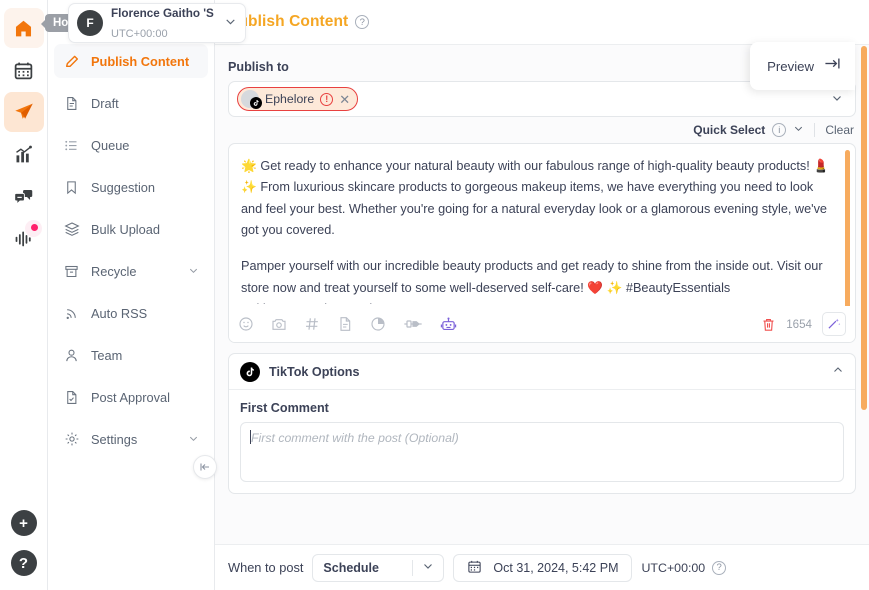 The width and height of the screenshot is (869, 590). I want to click on rss-icon, so click(71, 313).